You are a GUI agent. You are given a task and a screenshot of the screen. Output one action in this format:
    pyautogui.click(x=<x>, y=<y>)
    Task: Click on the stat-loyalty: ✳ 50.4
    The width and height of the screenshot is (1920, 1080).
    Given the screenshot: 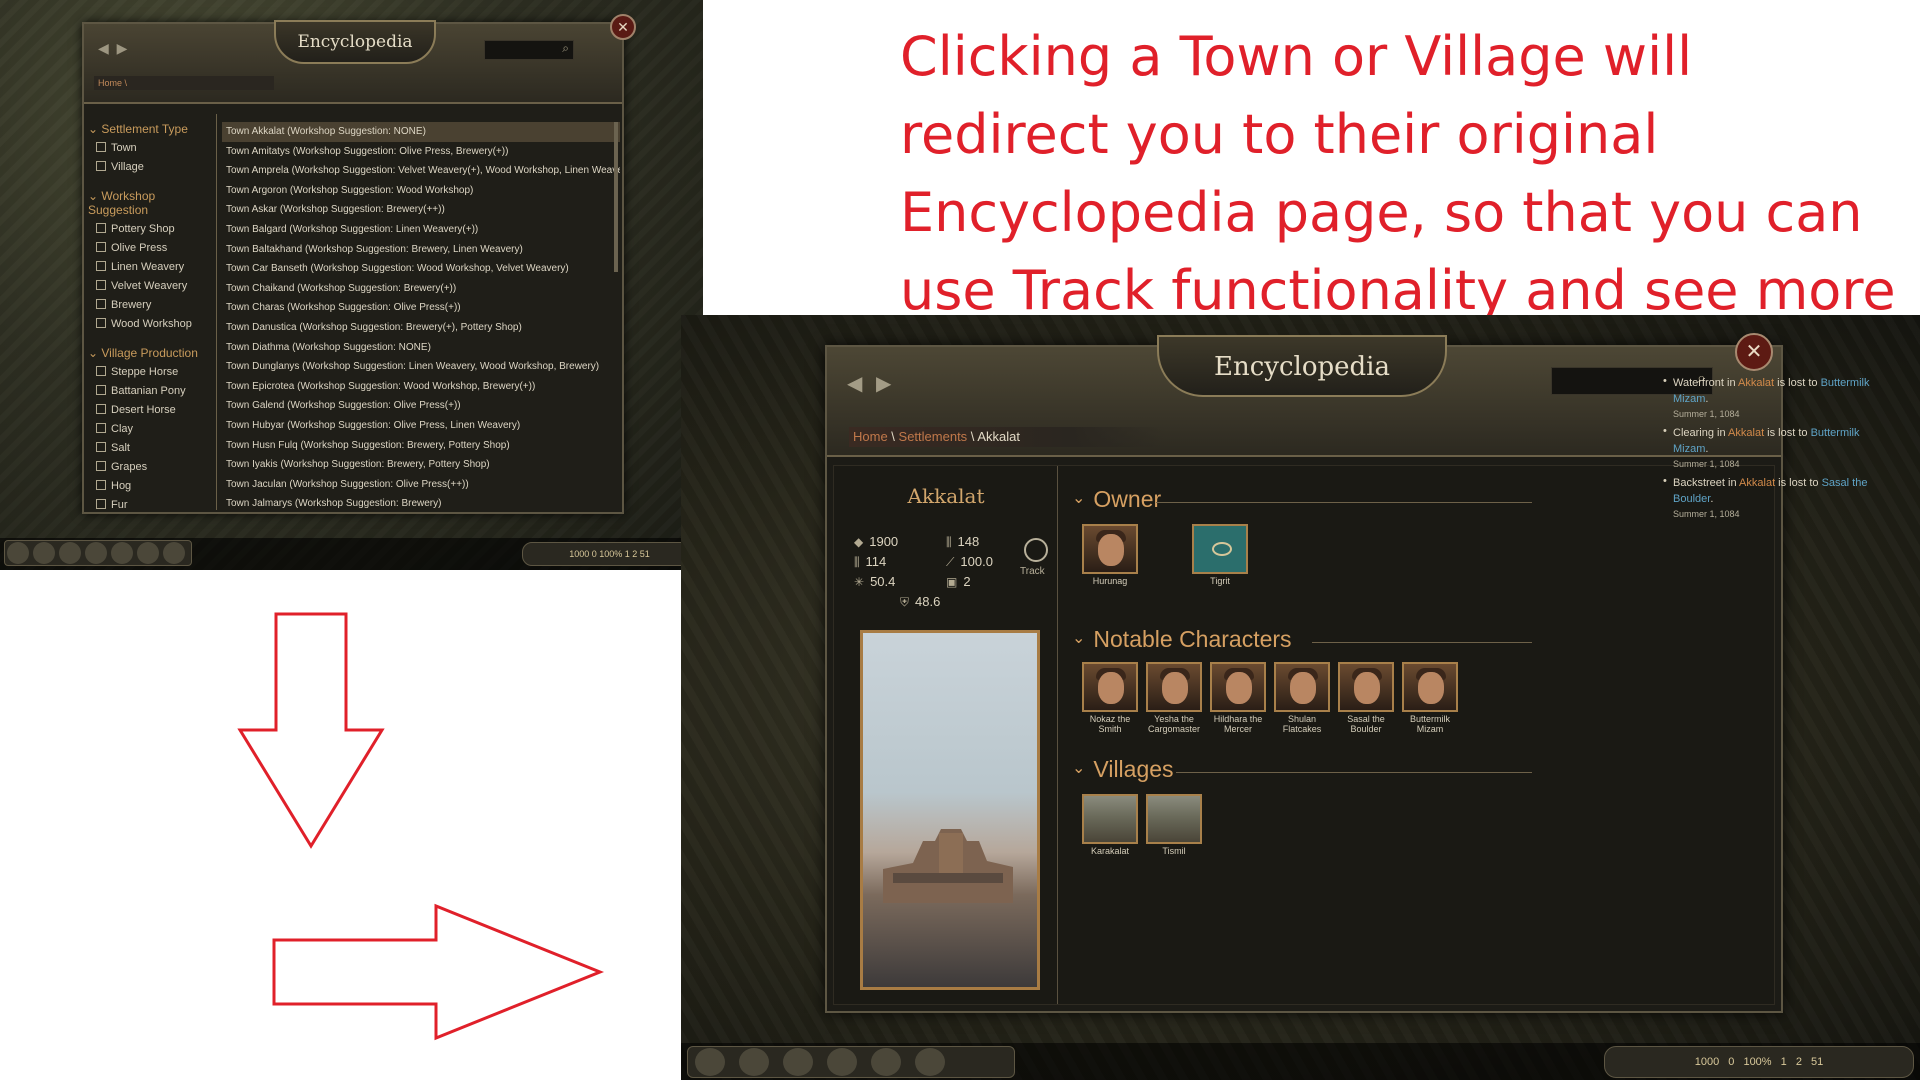 What is the action you would take?
    pyautogui.click(x=875, y=581)
    